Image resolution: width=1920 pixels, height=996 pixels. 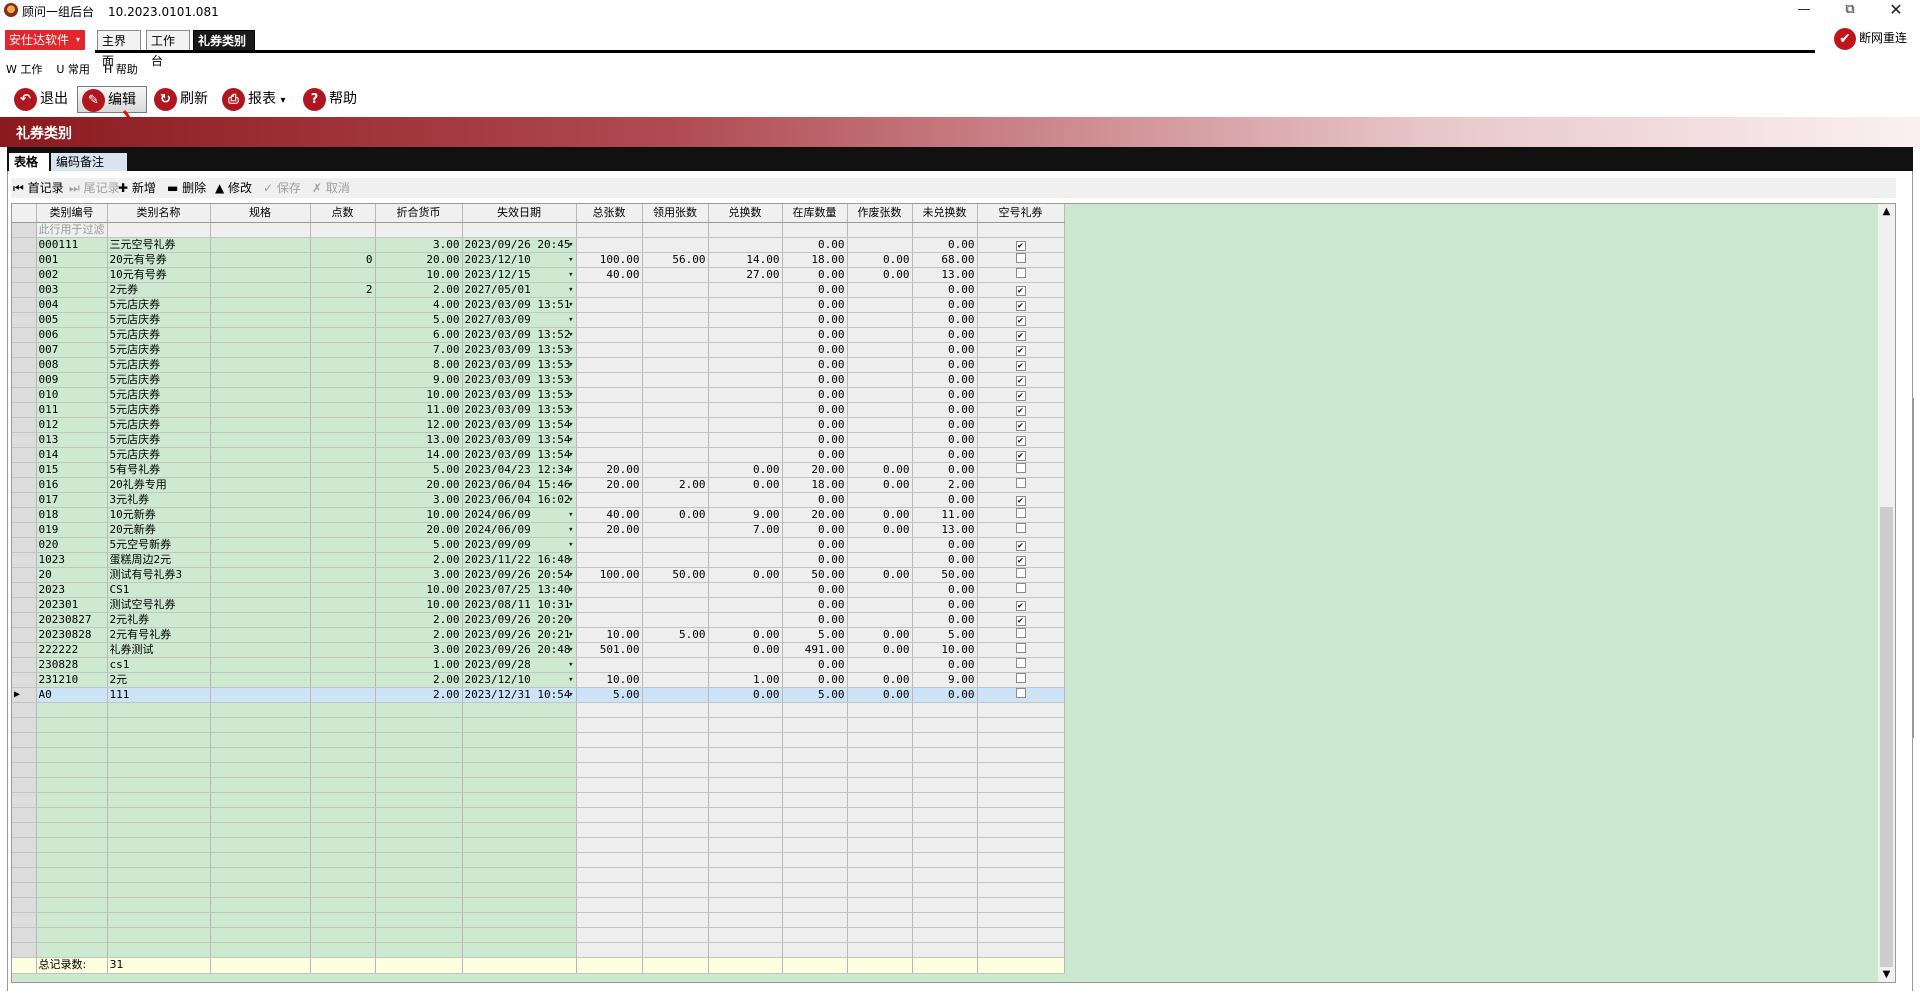 What do you see at coordinates (159, 260) in the screenshot?
I see `table-cell: 20元有号券` at bounding box center [159, 260].